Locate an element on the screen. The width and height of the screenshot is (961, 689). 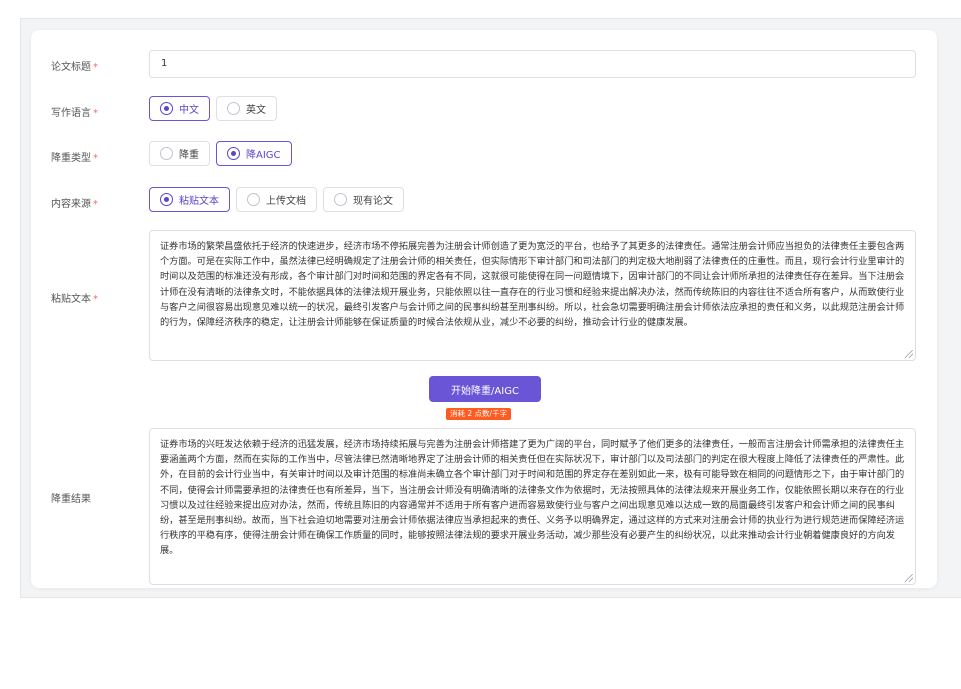
option-label: 英文 is located at coordinates (256, 110).